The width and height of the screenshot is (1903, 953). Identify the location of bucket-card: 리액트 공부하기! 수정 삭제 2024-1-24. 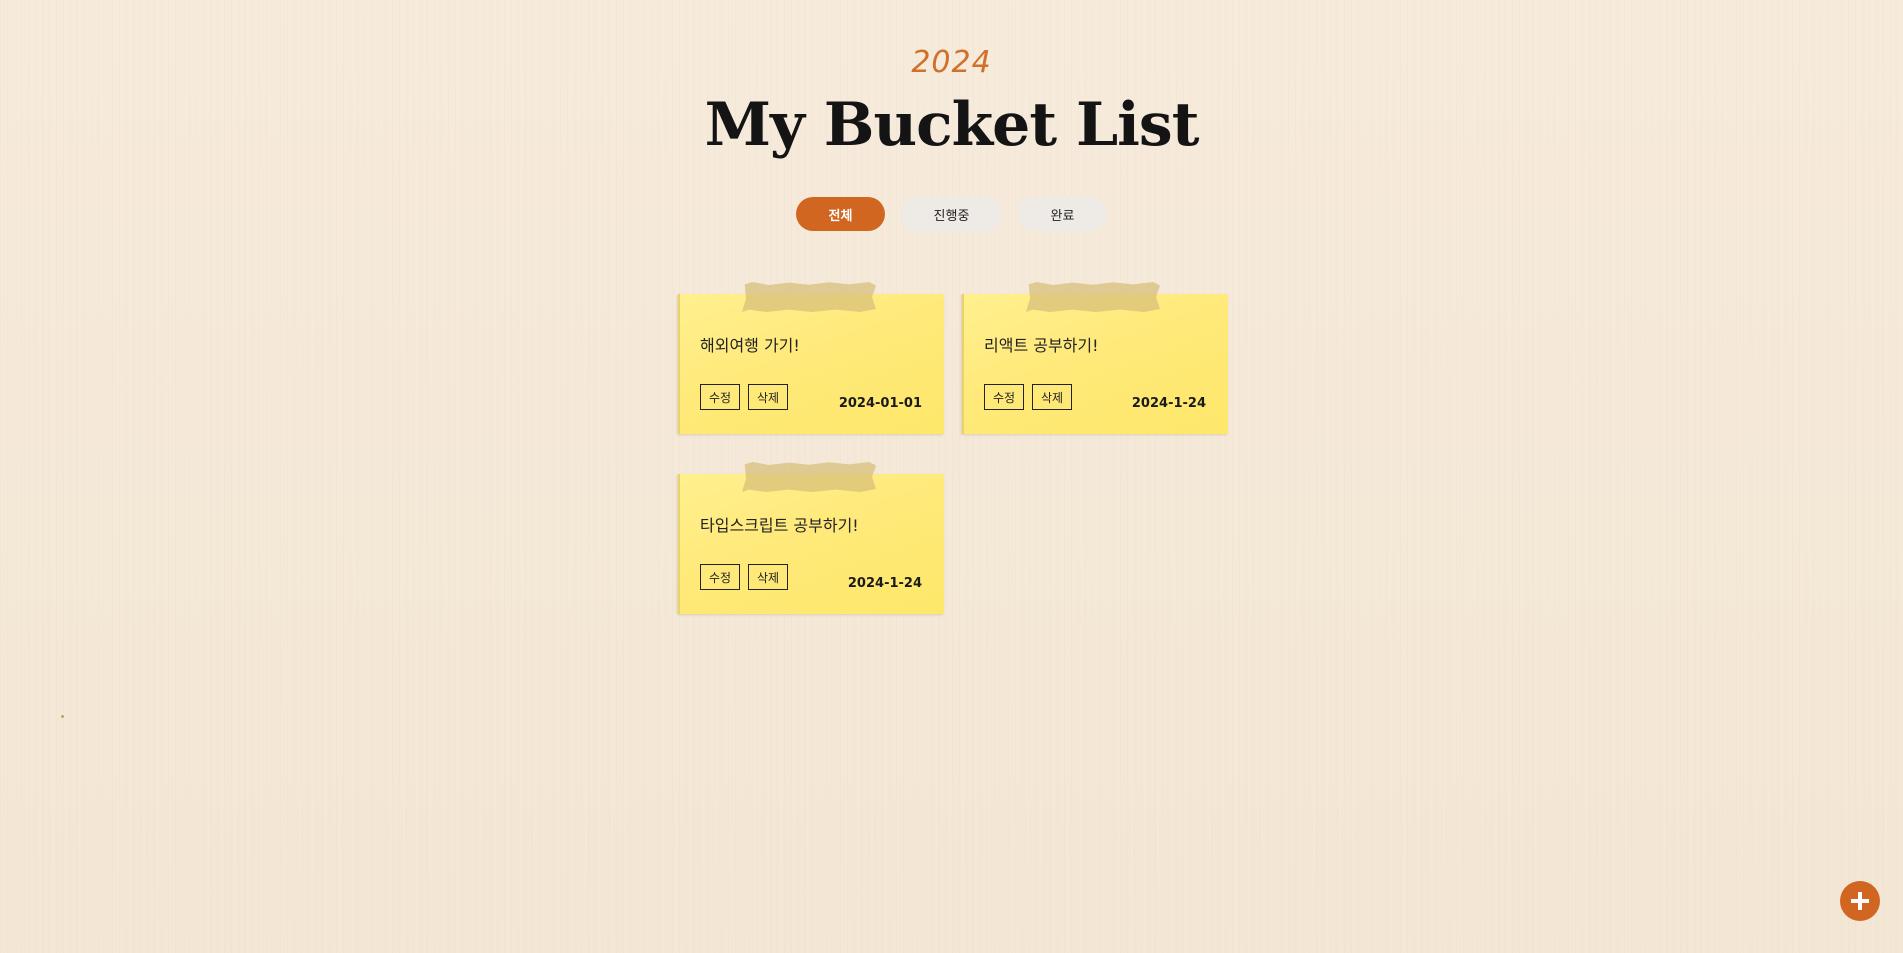
(1095, 358).